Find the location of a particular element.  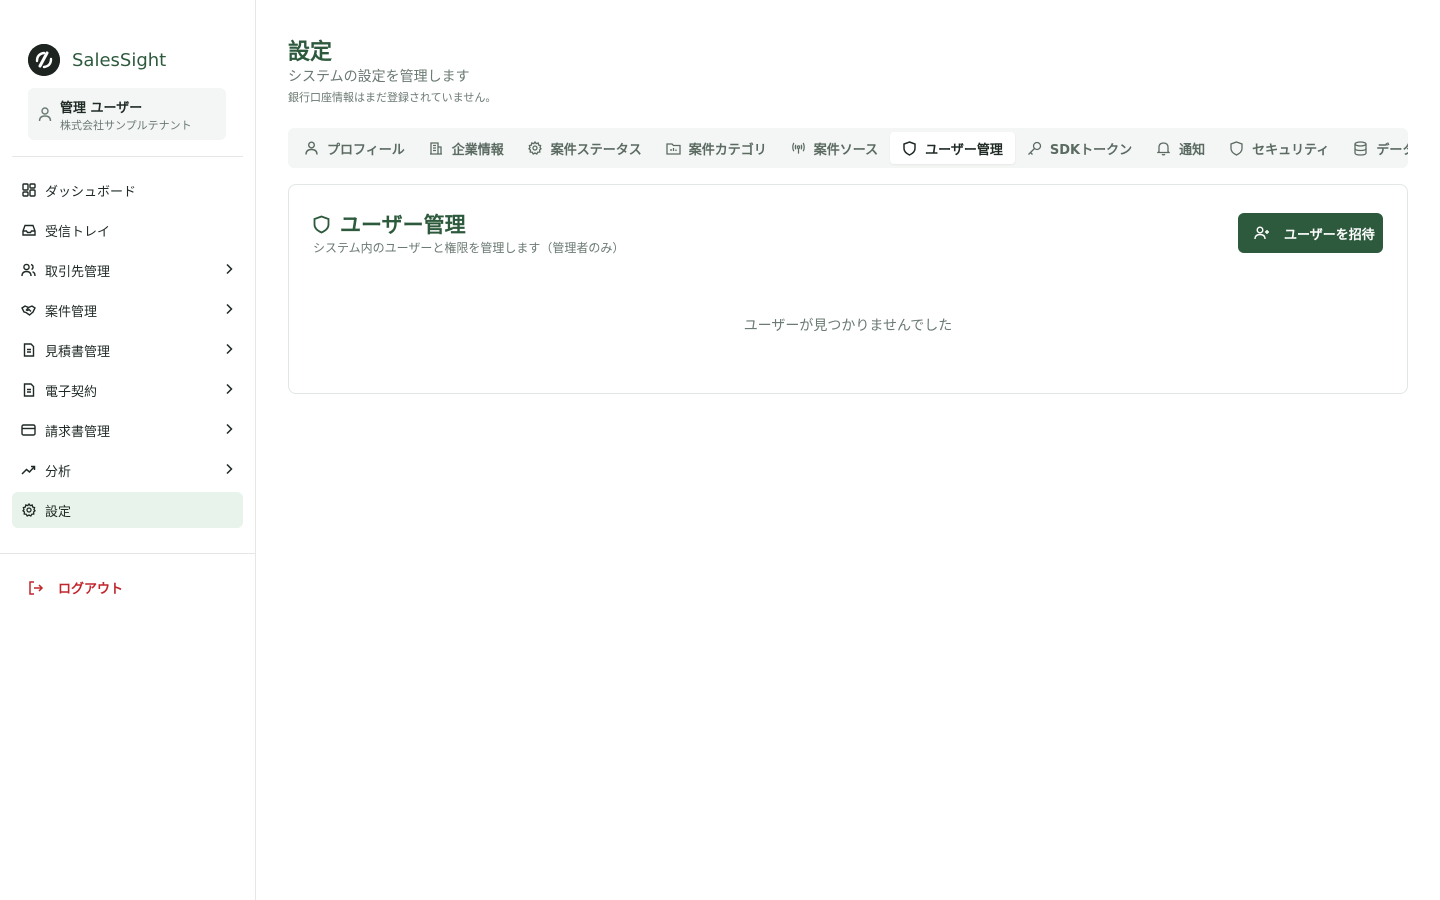

sidebar-item-label: 電子契約 is located at coordinates (71, 392).